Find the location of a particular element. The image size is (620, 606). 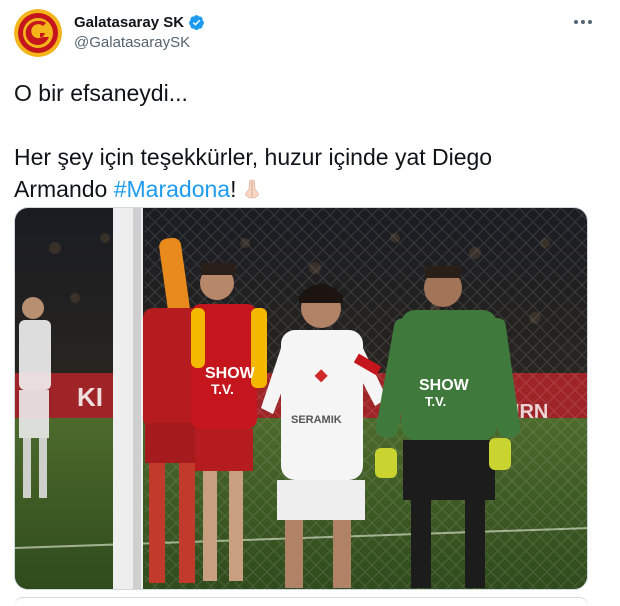

author-info: Galatasaray SK @GalatasaraySK is located at coordinates (139, 32).